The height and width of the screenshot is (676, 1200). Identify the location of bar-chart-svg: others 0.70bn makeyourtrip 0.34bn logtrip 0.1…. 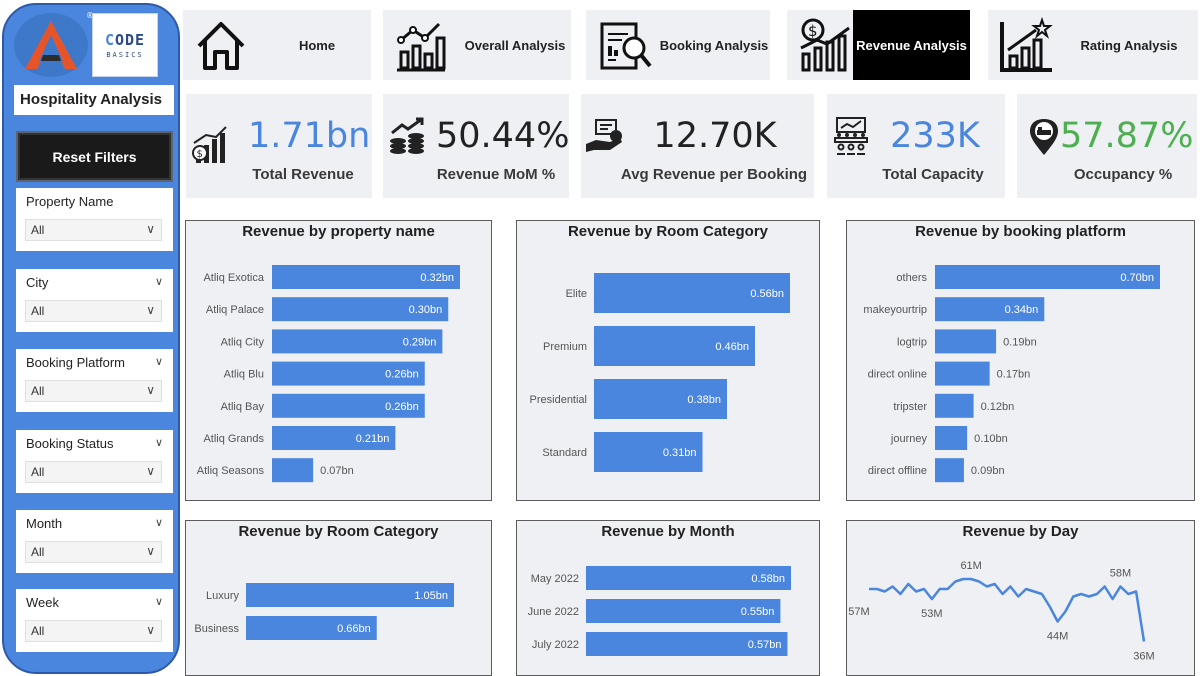
(1011, 374).